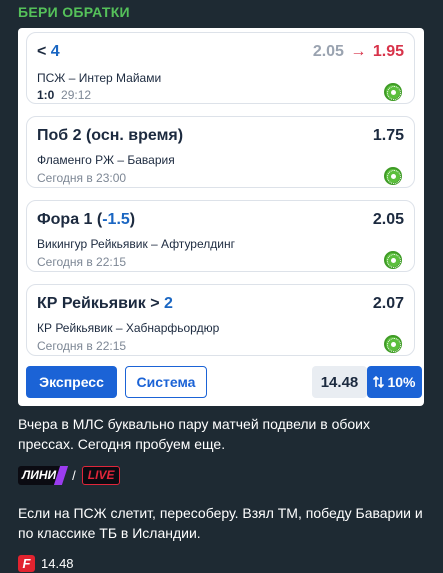  Describe the element at coordinates (388, 219) in the screenshot. I see `bet-odd: 2.05` at that location.